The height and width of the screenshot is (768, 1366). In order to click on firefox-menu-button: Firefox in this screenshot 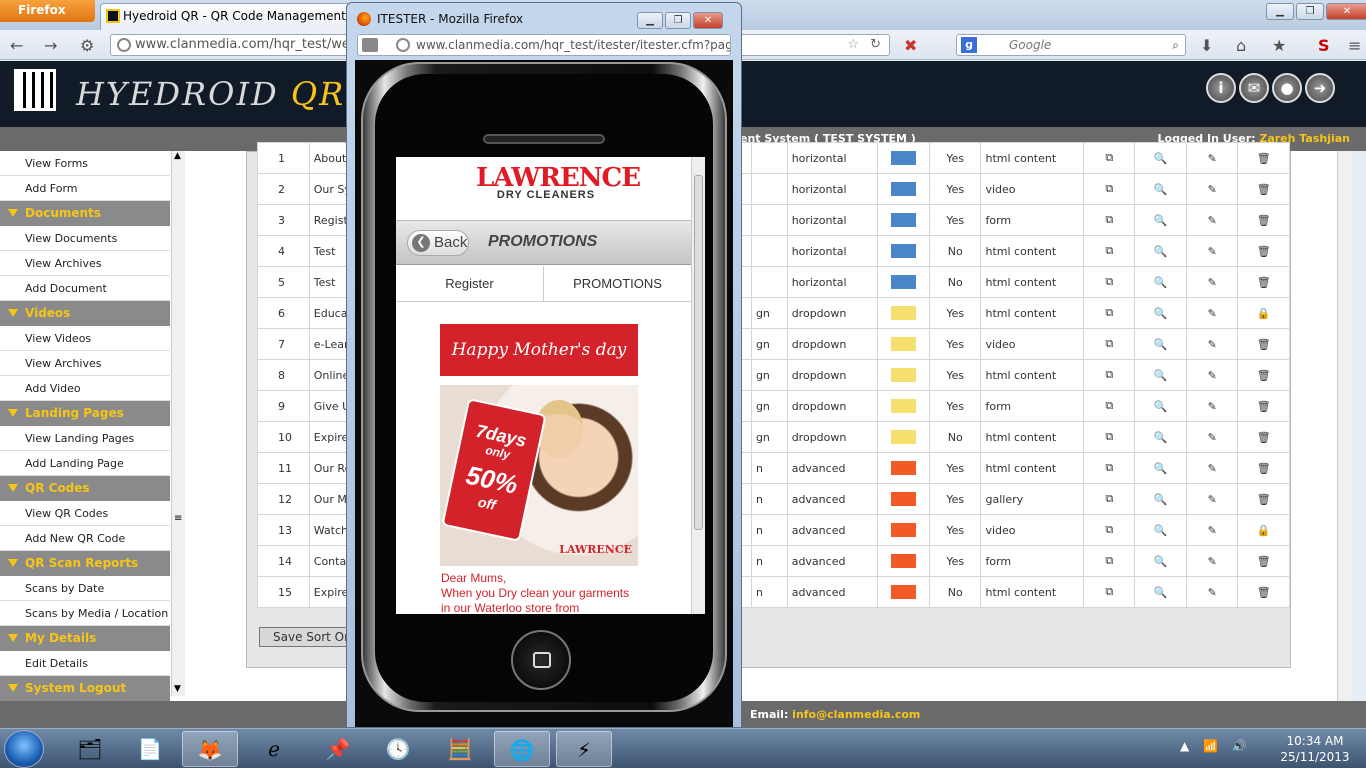, I will do `click(47, 11)`.